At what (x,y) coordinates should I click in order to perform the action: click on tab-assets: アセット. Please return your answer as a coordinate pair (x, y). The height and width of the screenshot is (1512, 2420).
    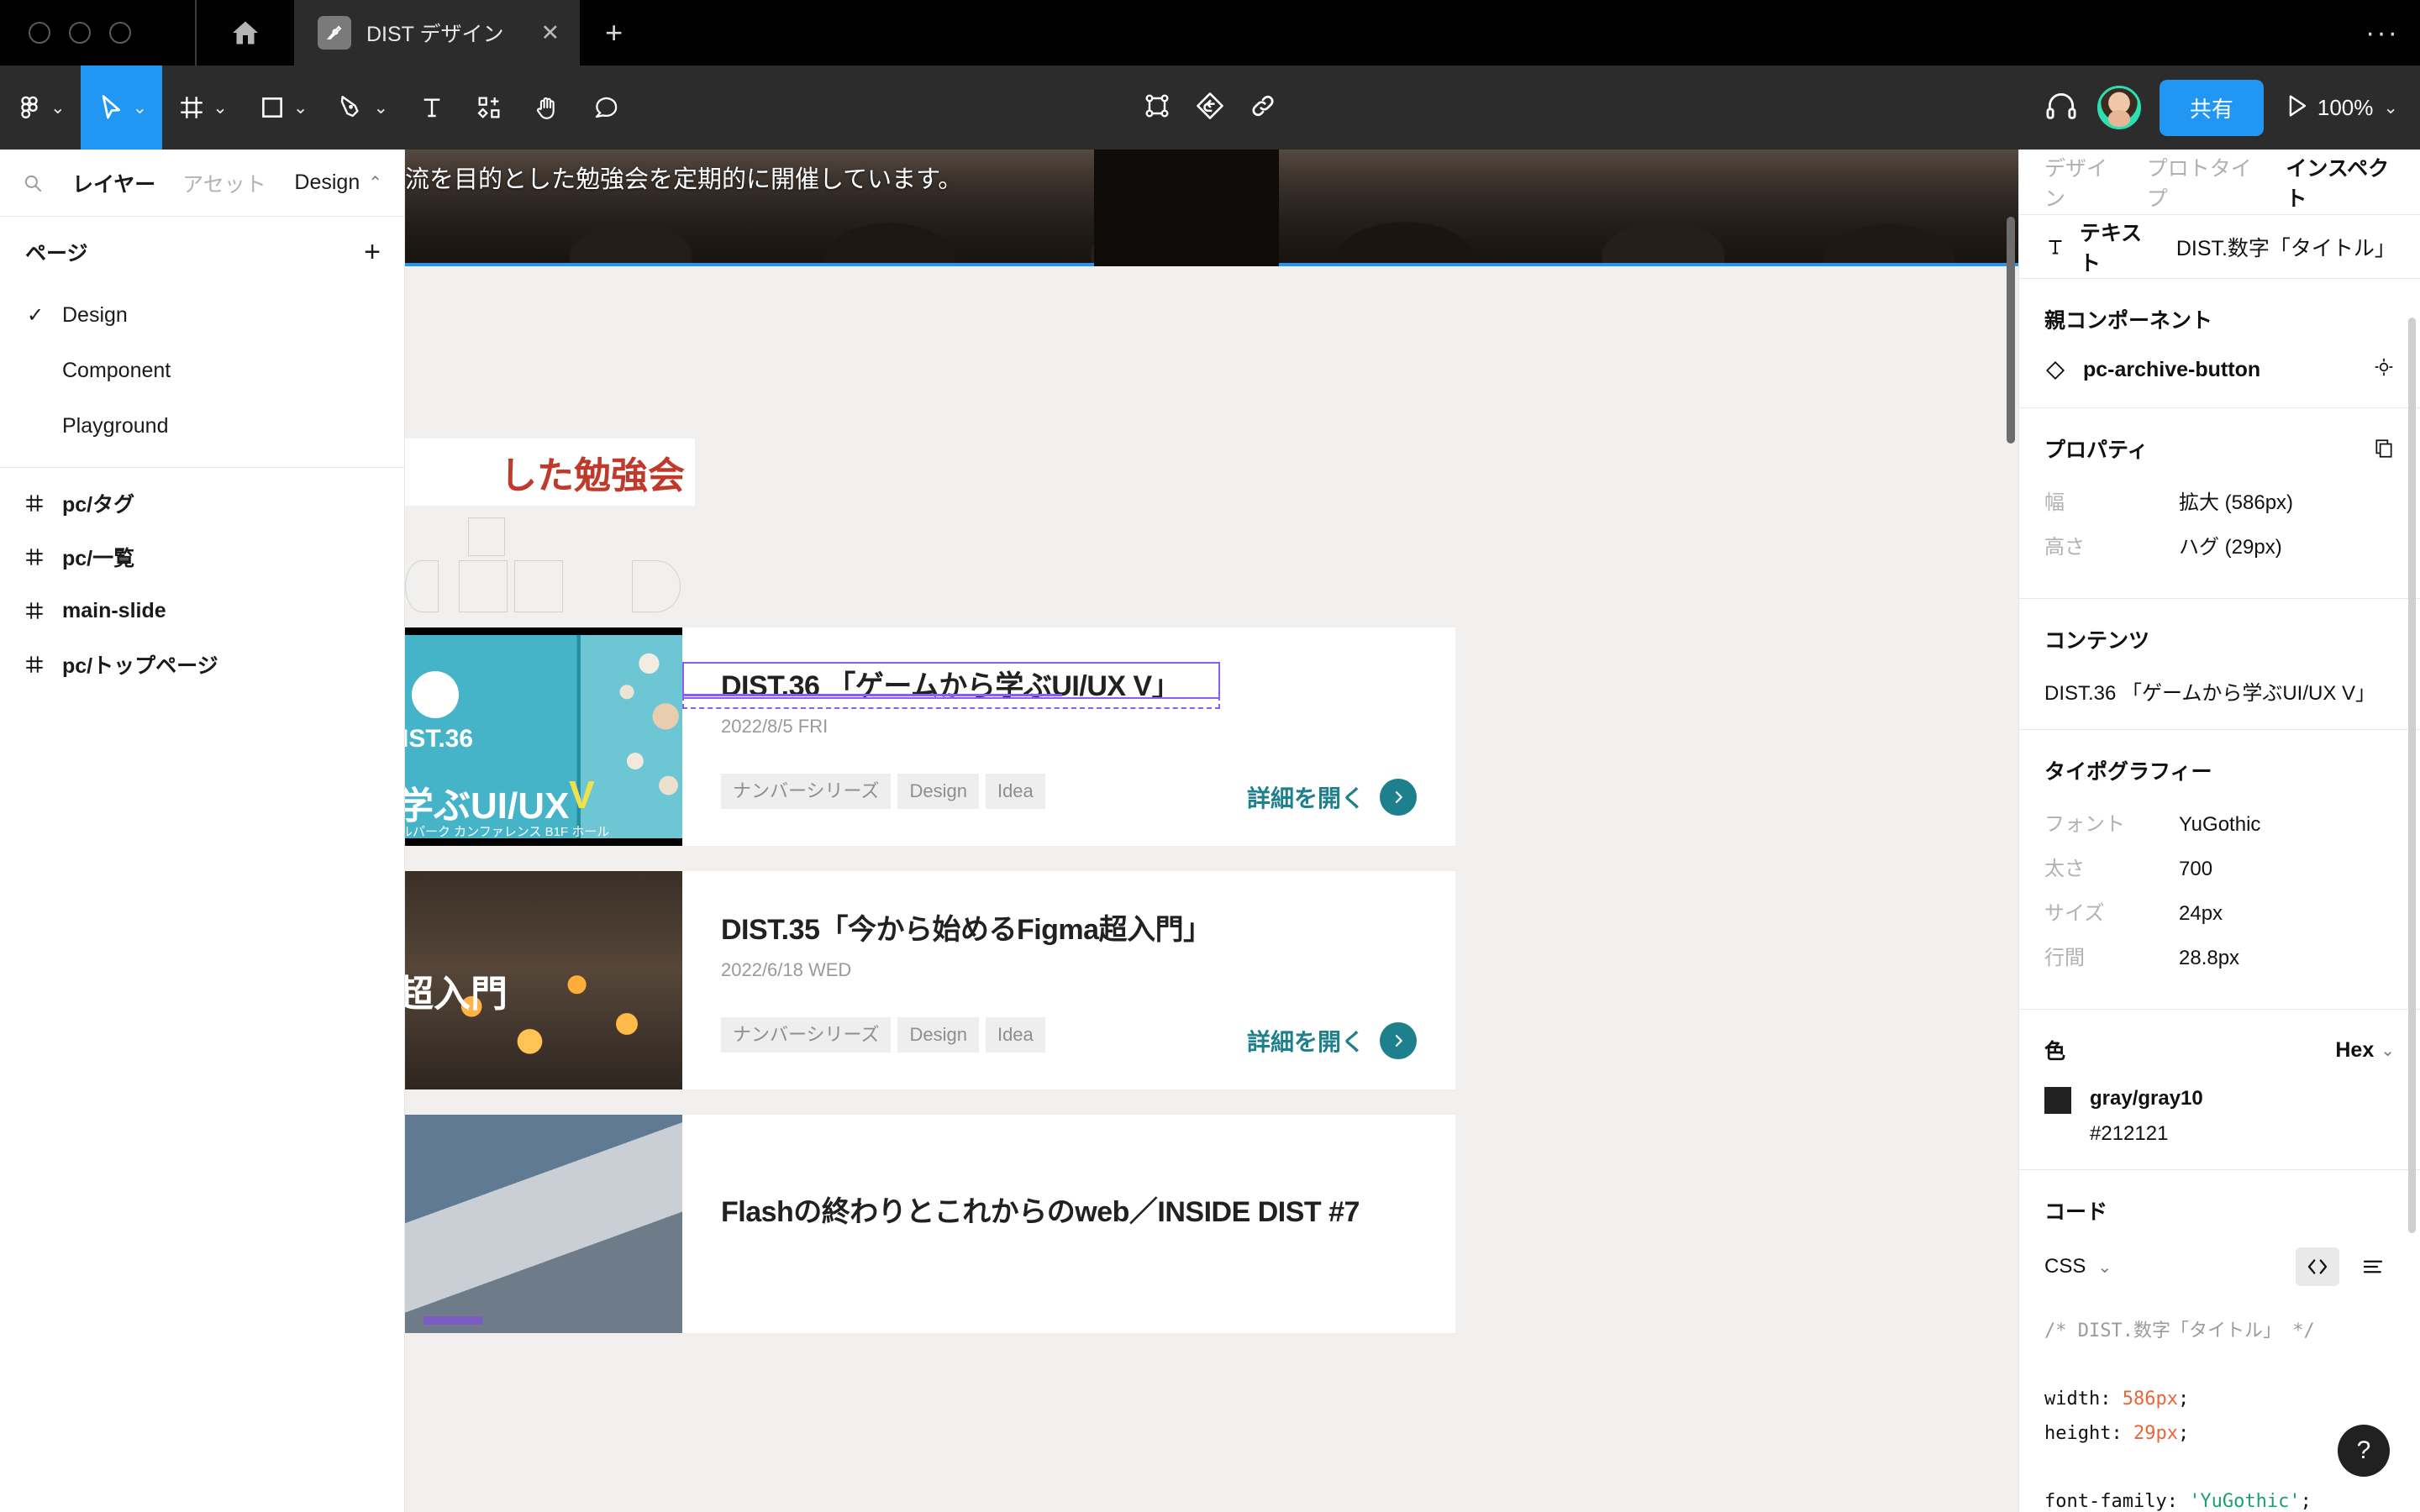
    Looking at the image, I should click on (225, 183).